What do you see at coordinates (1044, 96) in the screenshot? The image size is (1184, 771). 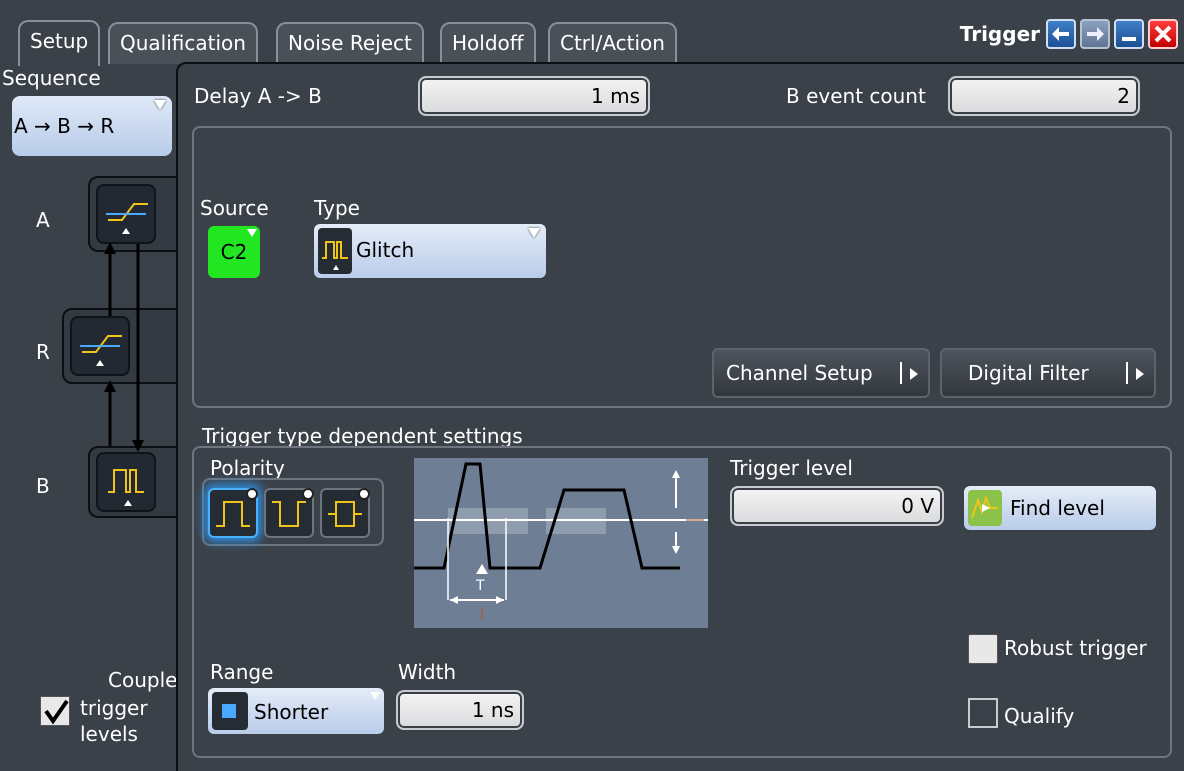 I see `b-event-count-input: 2` at bounding box center [1044, 96].